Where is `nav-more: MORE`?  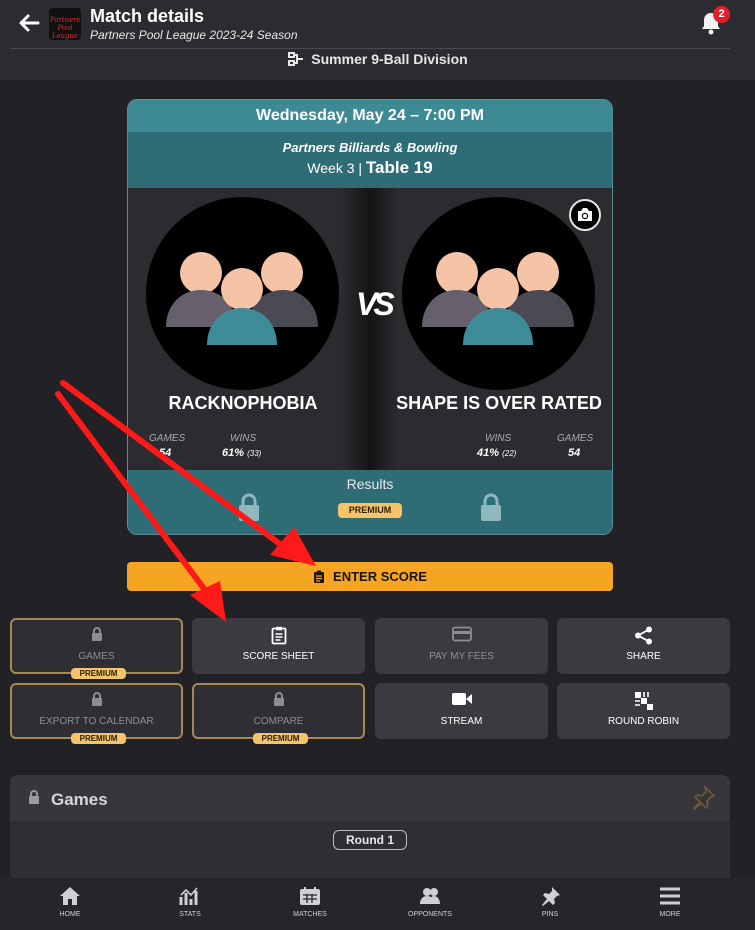
nav-more: MORE is located at coordinates (670, 904).